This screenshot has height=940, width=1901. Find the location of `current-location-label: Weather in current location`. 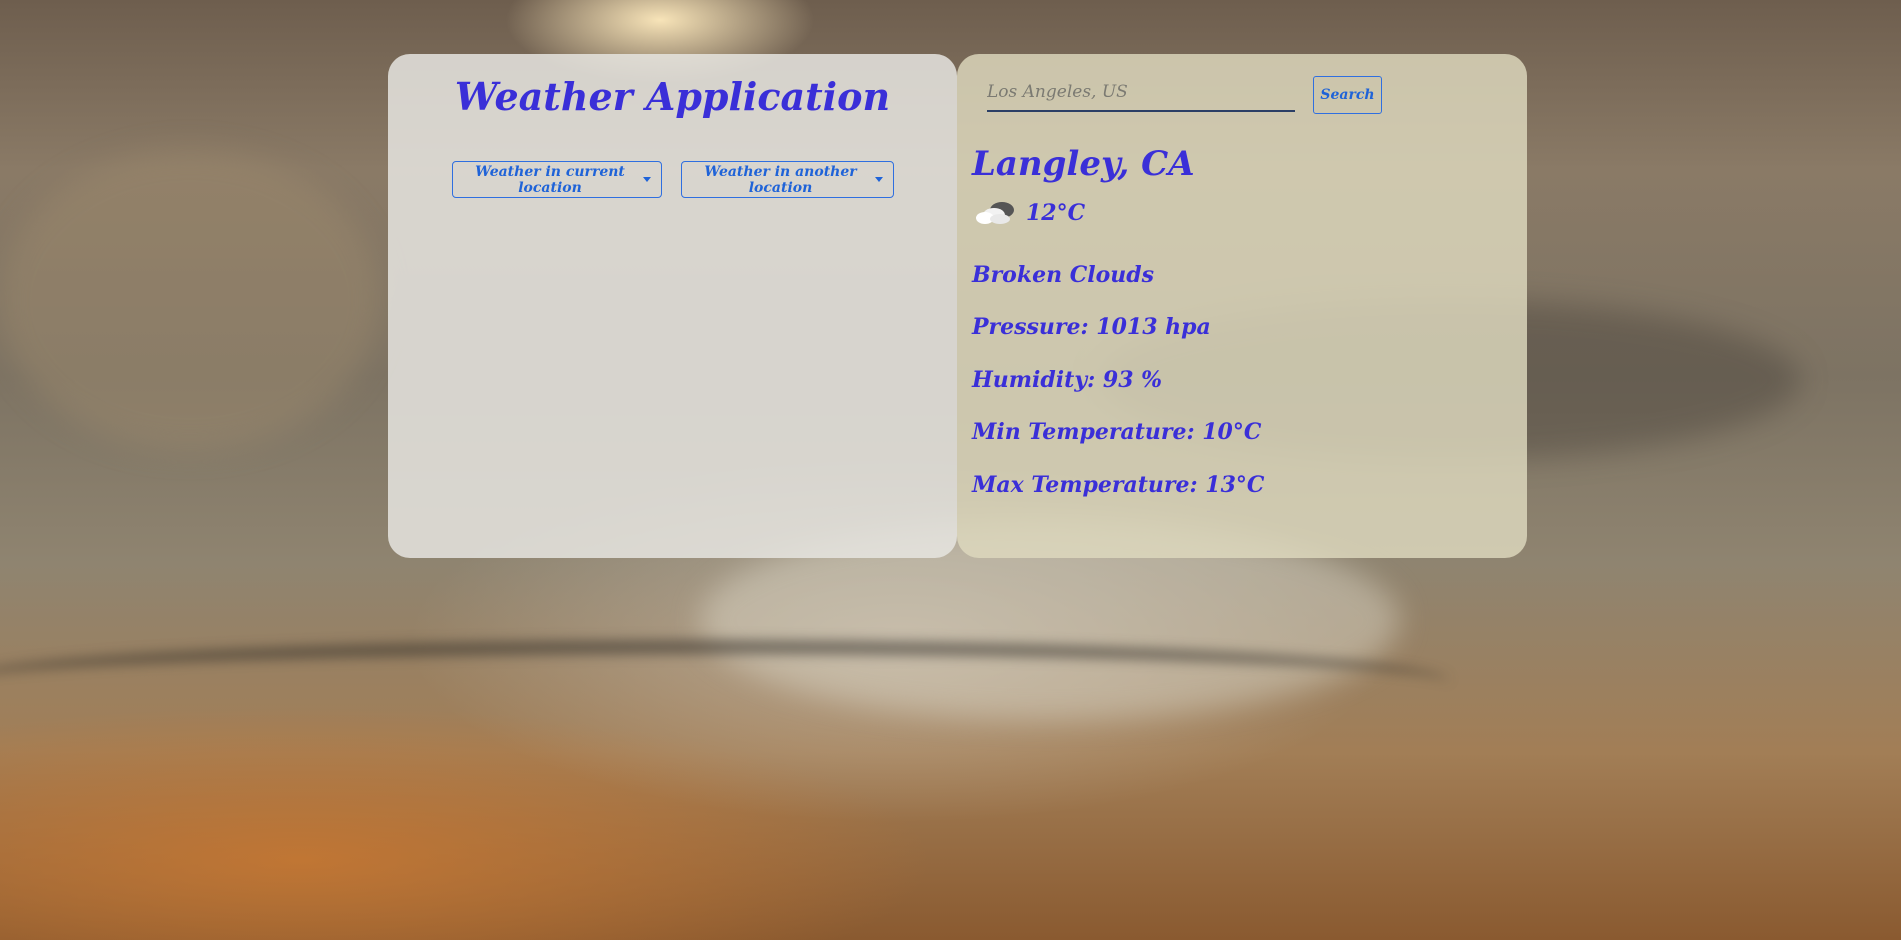

current-location-label: Weather in current location is located at coordinates (550, 179).